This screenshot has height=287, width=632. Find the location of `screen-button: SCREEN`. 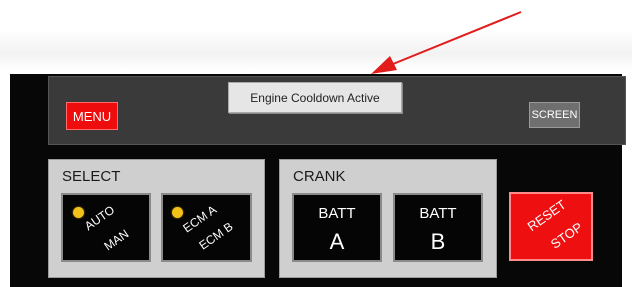

screen-button: SCREEN is located at coordinates (554, 115).